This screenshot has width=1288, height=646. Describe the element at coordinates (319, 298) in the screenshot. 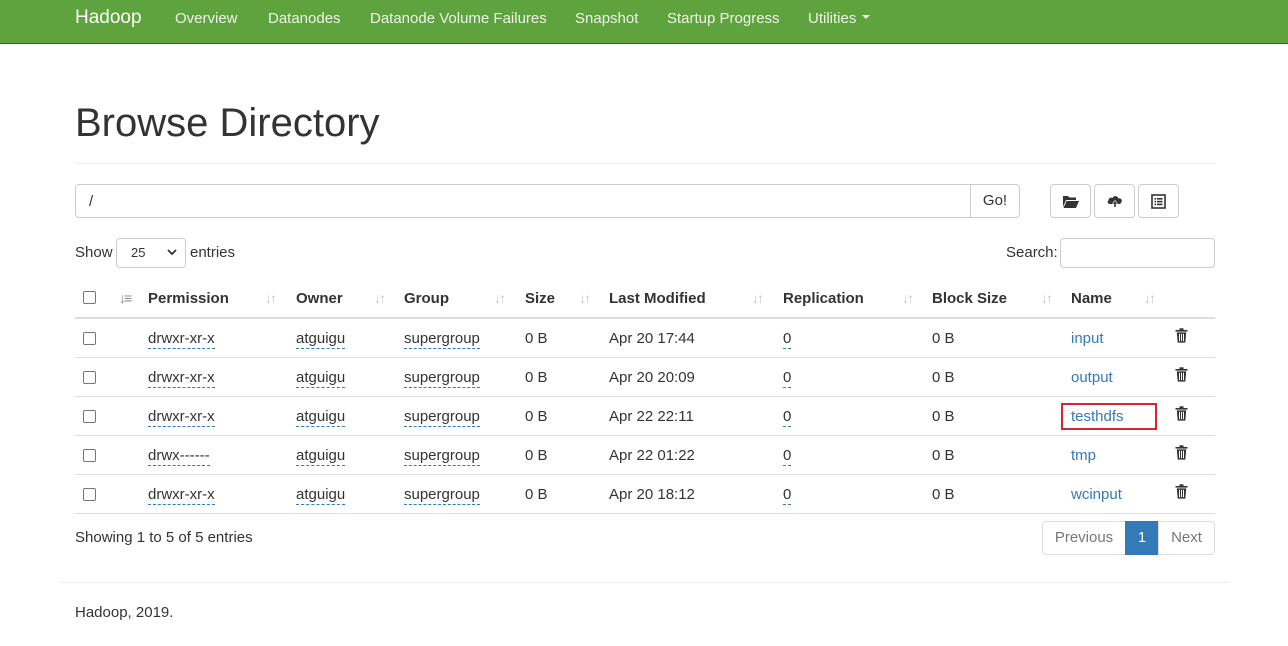

I see `column-header-owner: Owner` at that location.